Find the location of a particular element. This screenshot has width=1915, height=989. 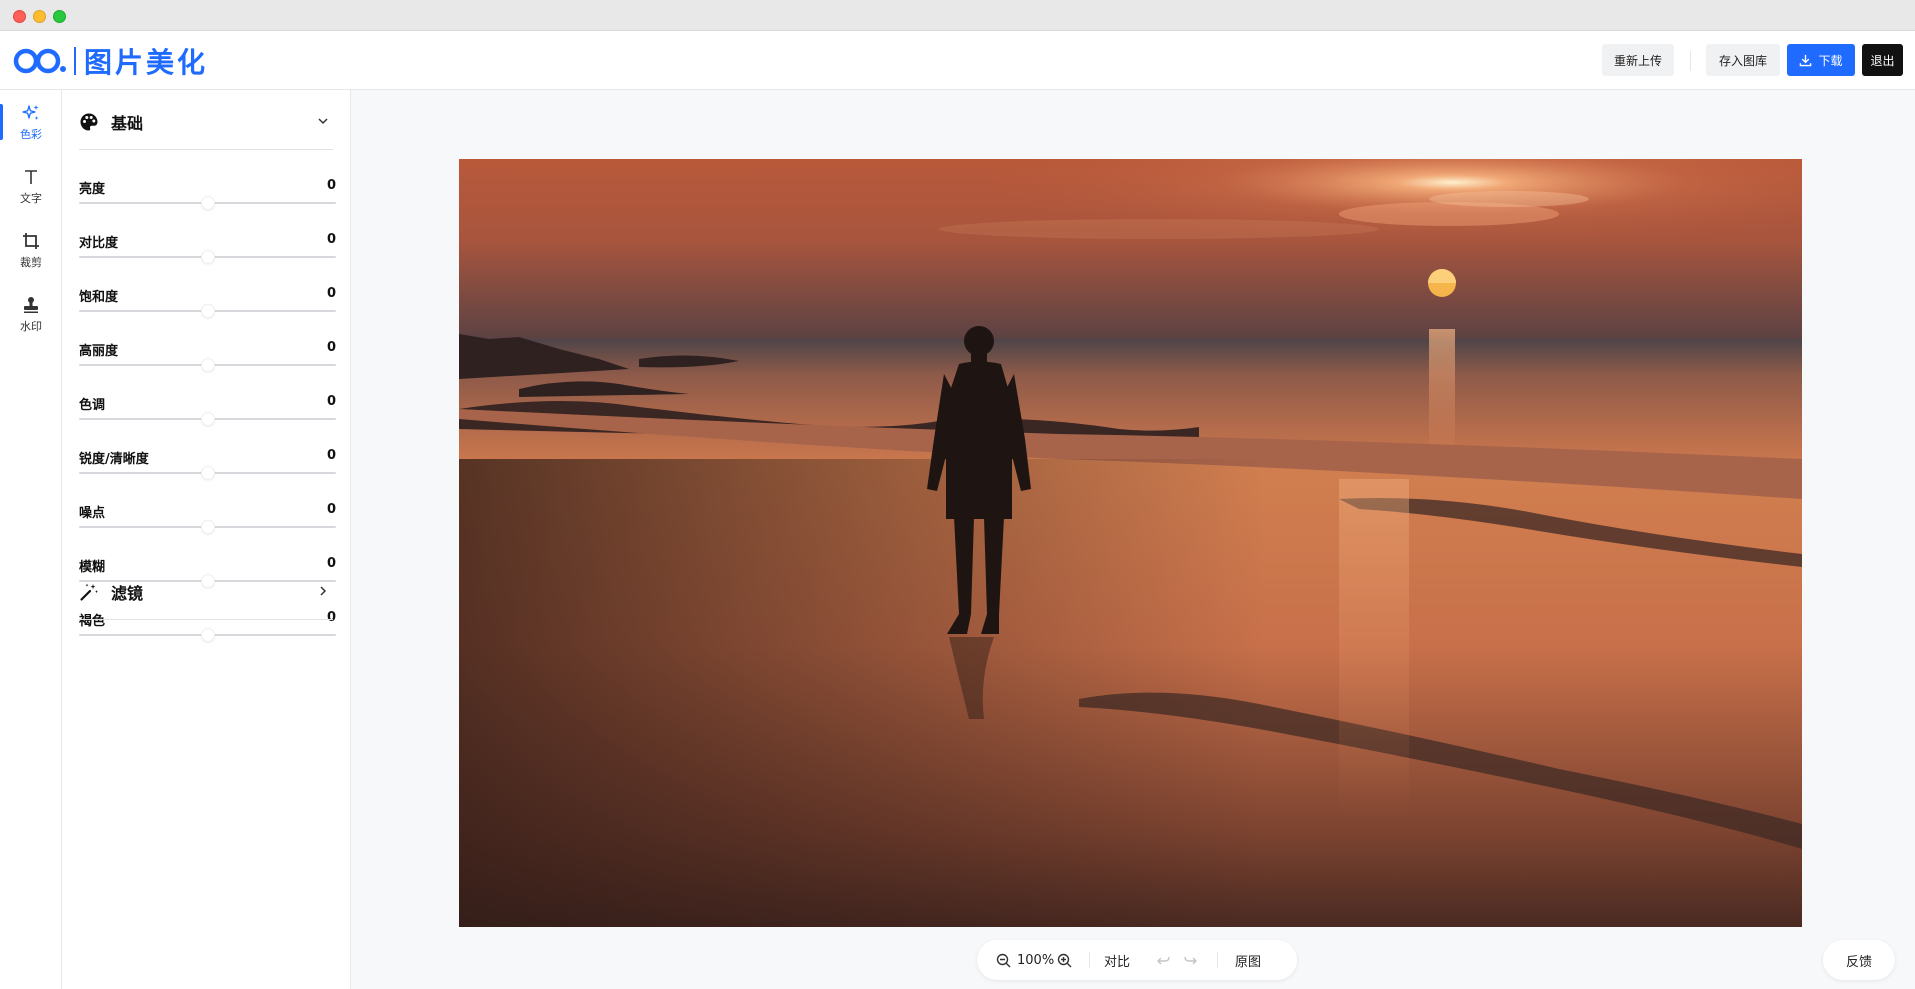

nav-label: 水印 is located at coordinates (31, 326).